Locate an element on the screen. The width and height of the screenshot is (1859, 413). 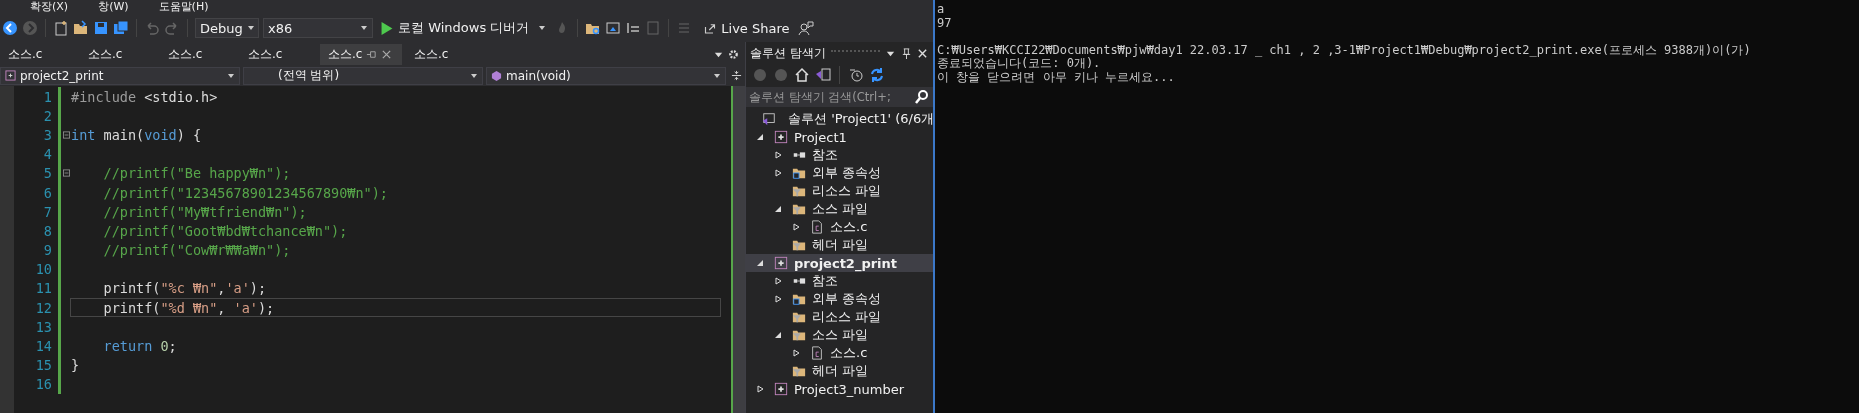
console-line: 종료되었습니다(코드: 0개). is located at coordinates (1019, 64).